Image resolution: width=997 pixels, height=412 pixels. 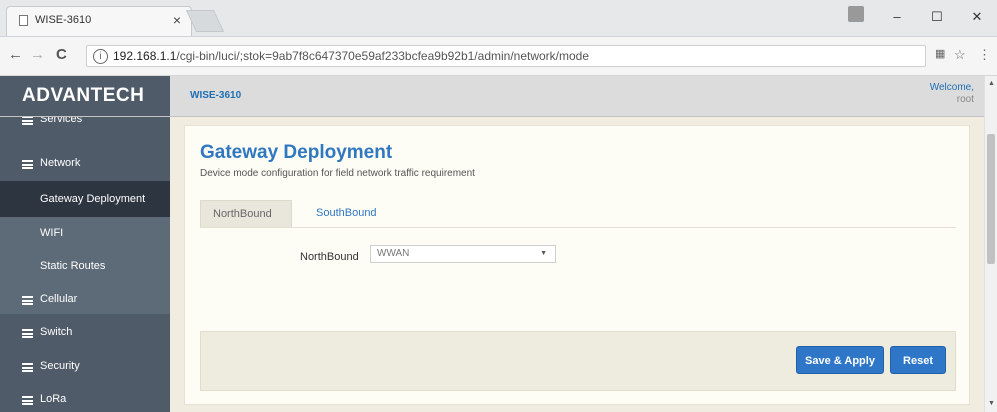 What do you see at coordinates (246, 213) in the screenshot?
I see `tab-northbound: NorthBound` at bounding box center [246, 213].